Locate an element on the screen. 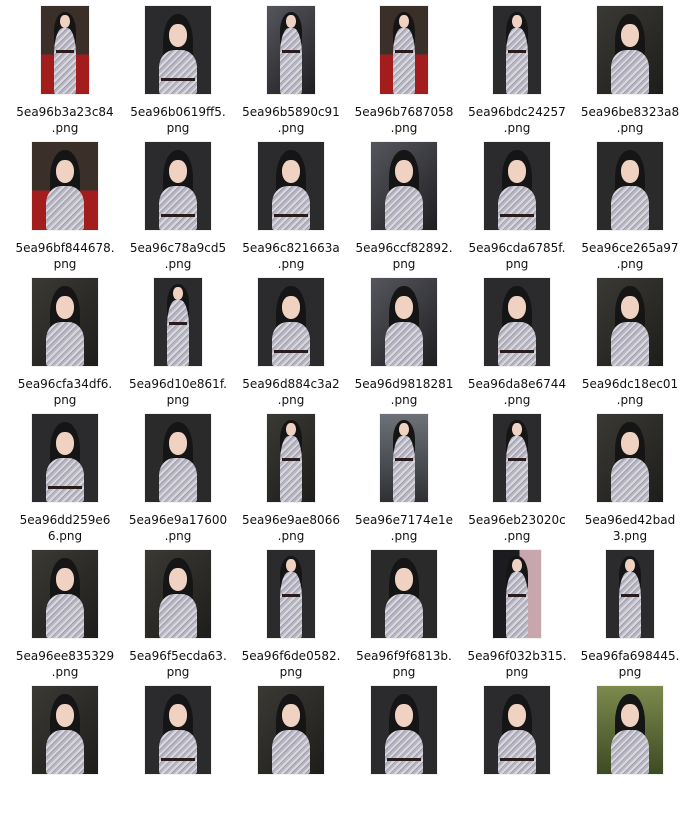 The height and width of the screenshot is (822, 692). file-item: 5ea96e9a17600 .png is located at coordinates (178, 482).